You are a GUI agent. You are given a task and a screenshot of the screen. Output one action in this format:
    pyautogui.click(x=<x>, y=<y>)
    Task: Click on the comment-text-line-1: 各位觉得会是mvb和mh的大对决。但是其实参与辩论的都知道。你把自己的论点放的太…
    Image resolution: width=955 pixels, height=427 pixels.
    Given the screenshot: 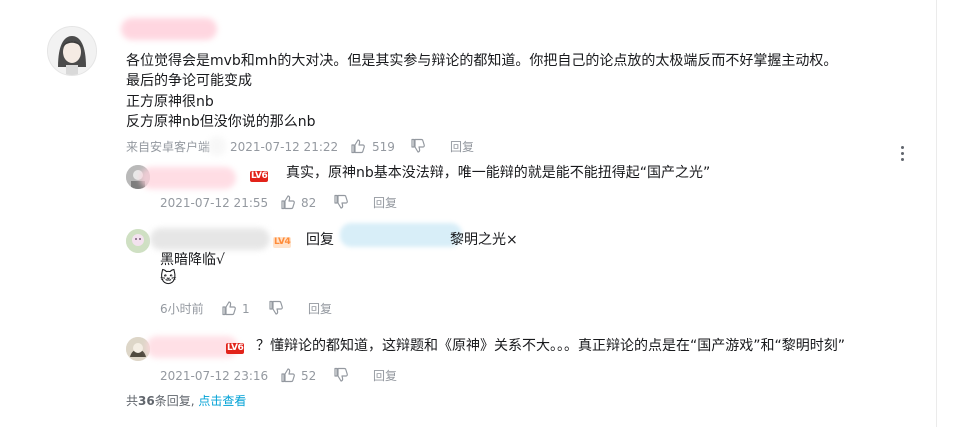 What is the action you would take?
    pyautogui.click(x=482, y=61)
    